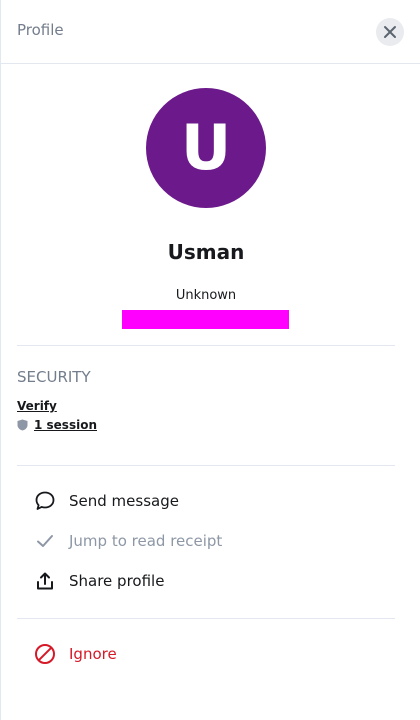 This screenshot has height=720, width=420. What do you see at coordinates (146, 541) in the screenshot?
I see `jump-to-read-receipt-label: Jump to read receipt` at bounding box center [146, 541].